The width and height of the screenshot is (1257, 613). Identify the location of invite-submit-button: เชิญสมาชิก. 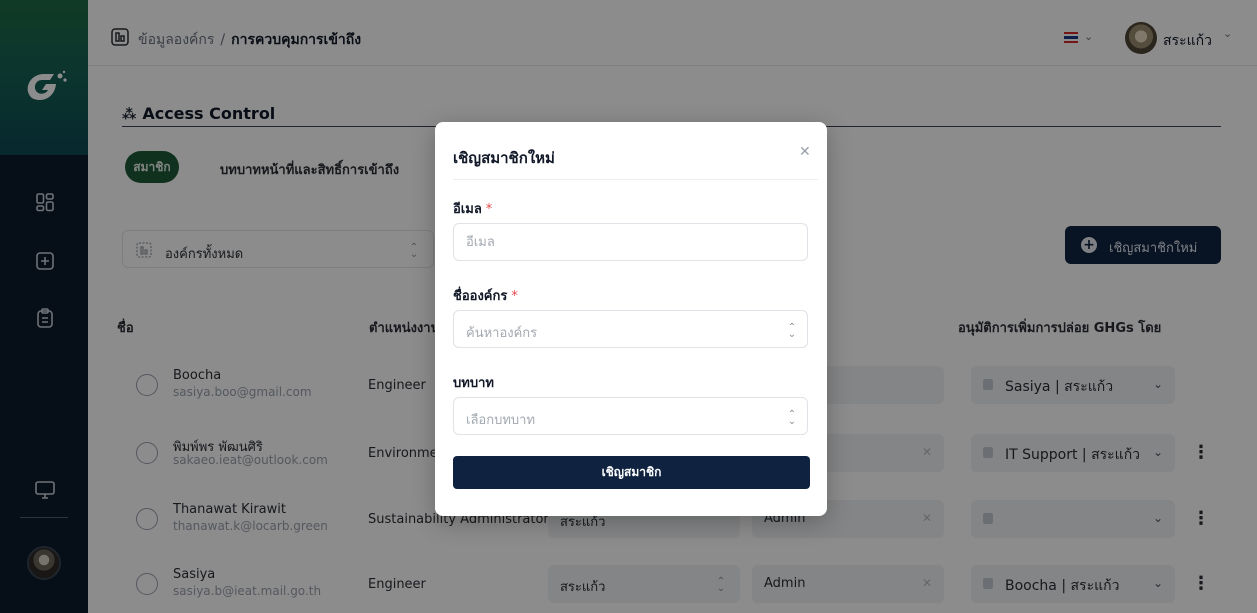
(631, 472).